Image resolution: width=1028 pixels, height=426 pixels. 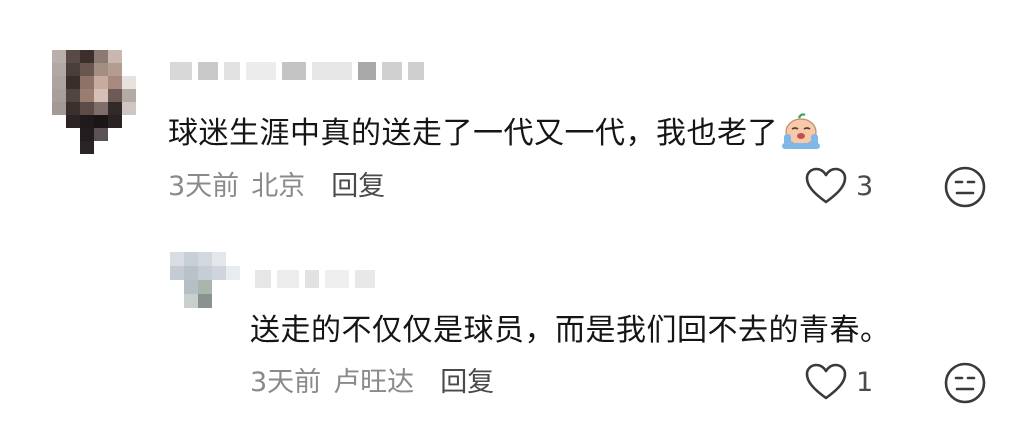 What do you see at coordinates (801, 130) in the screenshot?
I see `crying-face-icon` at bounding box center [801, 130].